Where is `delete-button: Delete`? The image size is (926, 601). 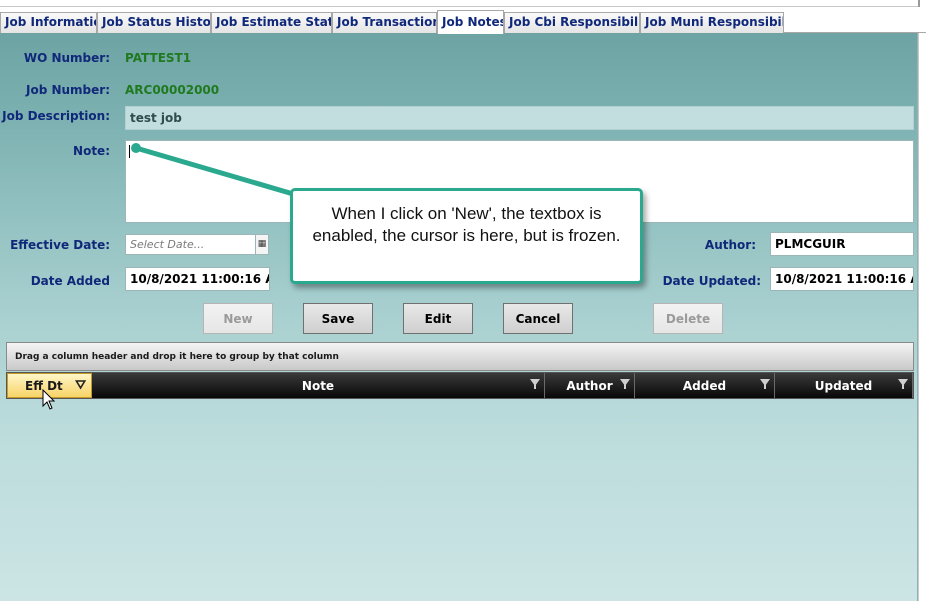 delete-button: Delete is located at coordinates (688, 318).